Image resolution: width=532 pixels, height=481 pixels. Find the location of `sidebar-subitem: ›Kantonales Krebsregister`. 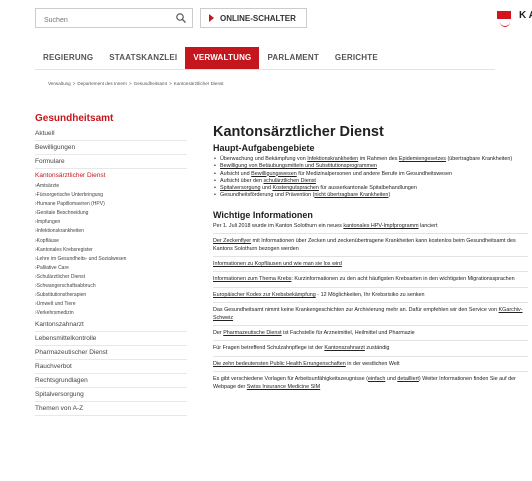

sidebar-subitem: ›Kantonales Krebsregister is located at coordinates (111, 250).